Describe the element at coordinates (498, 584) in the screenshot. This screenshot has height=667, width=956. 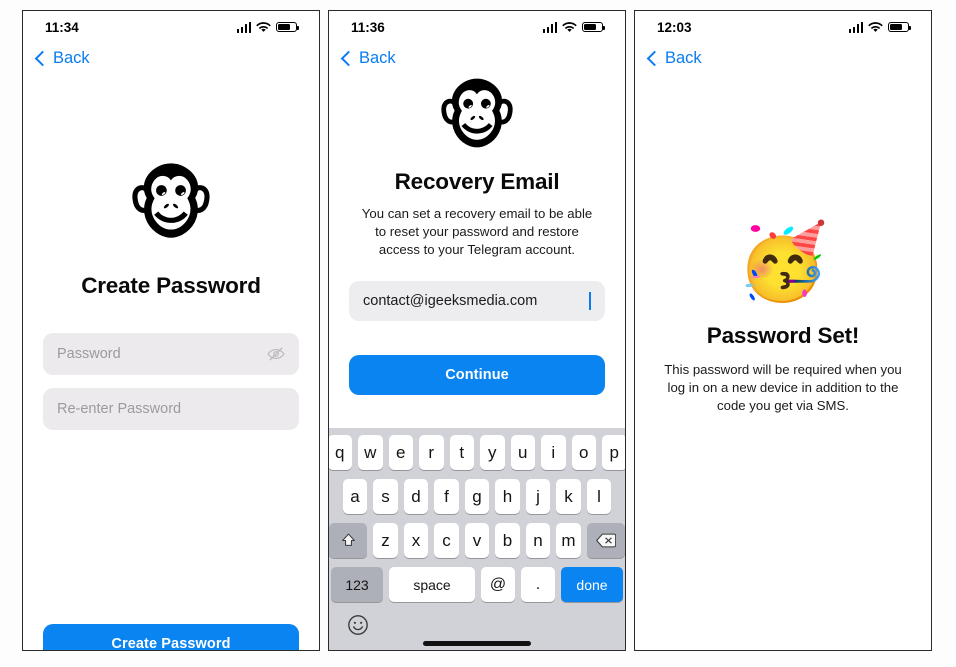
I see `at-key: @` at that location.